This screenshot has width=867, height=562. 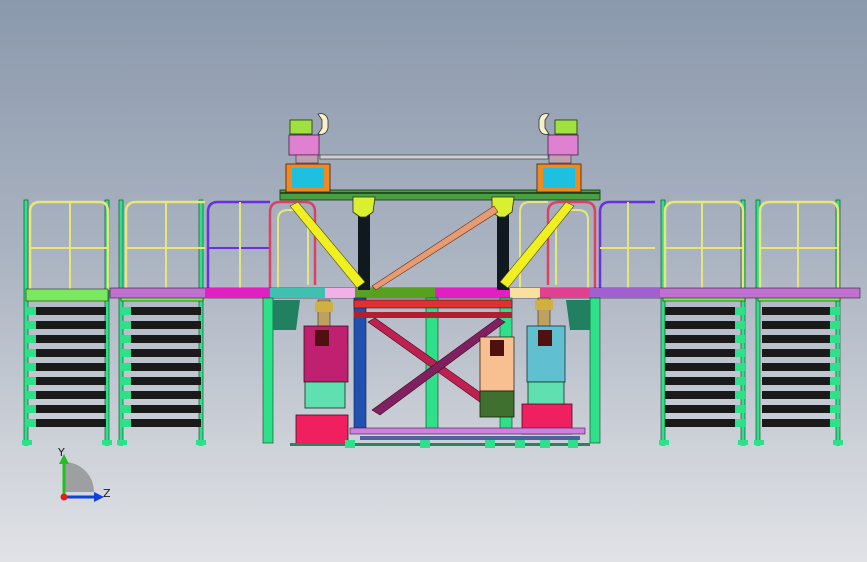 I want to click on coordinate-triad: Y Z, so click(x=84, y=474).